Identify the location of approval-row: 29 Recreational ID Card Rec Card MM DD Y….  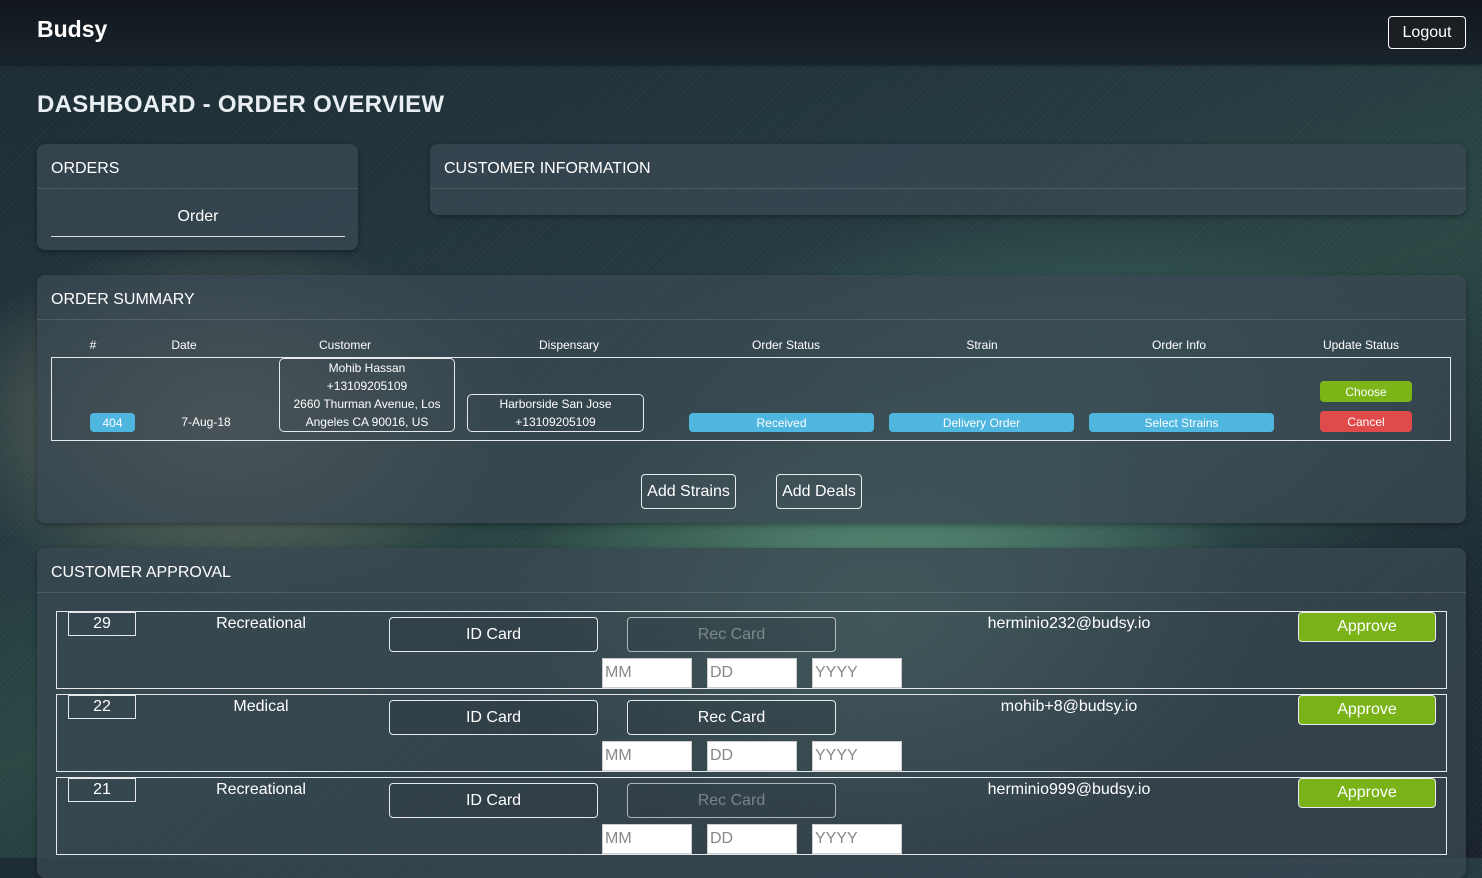
(751, 650).